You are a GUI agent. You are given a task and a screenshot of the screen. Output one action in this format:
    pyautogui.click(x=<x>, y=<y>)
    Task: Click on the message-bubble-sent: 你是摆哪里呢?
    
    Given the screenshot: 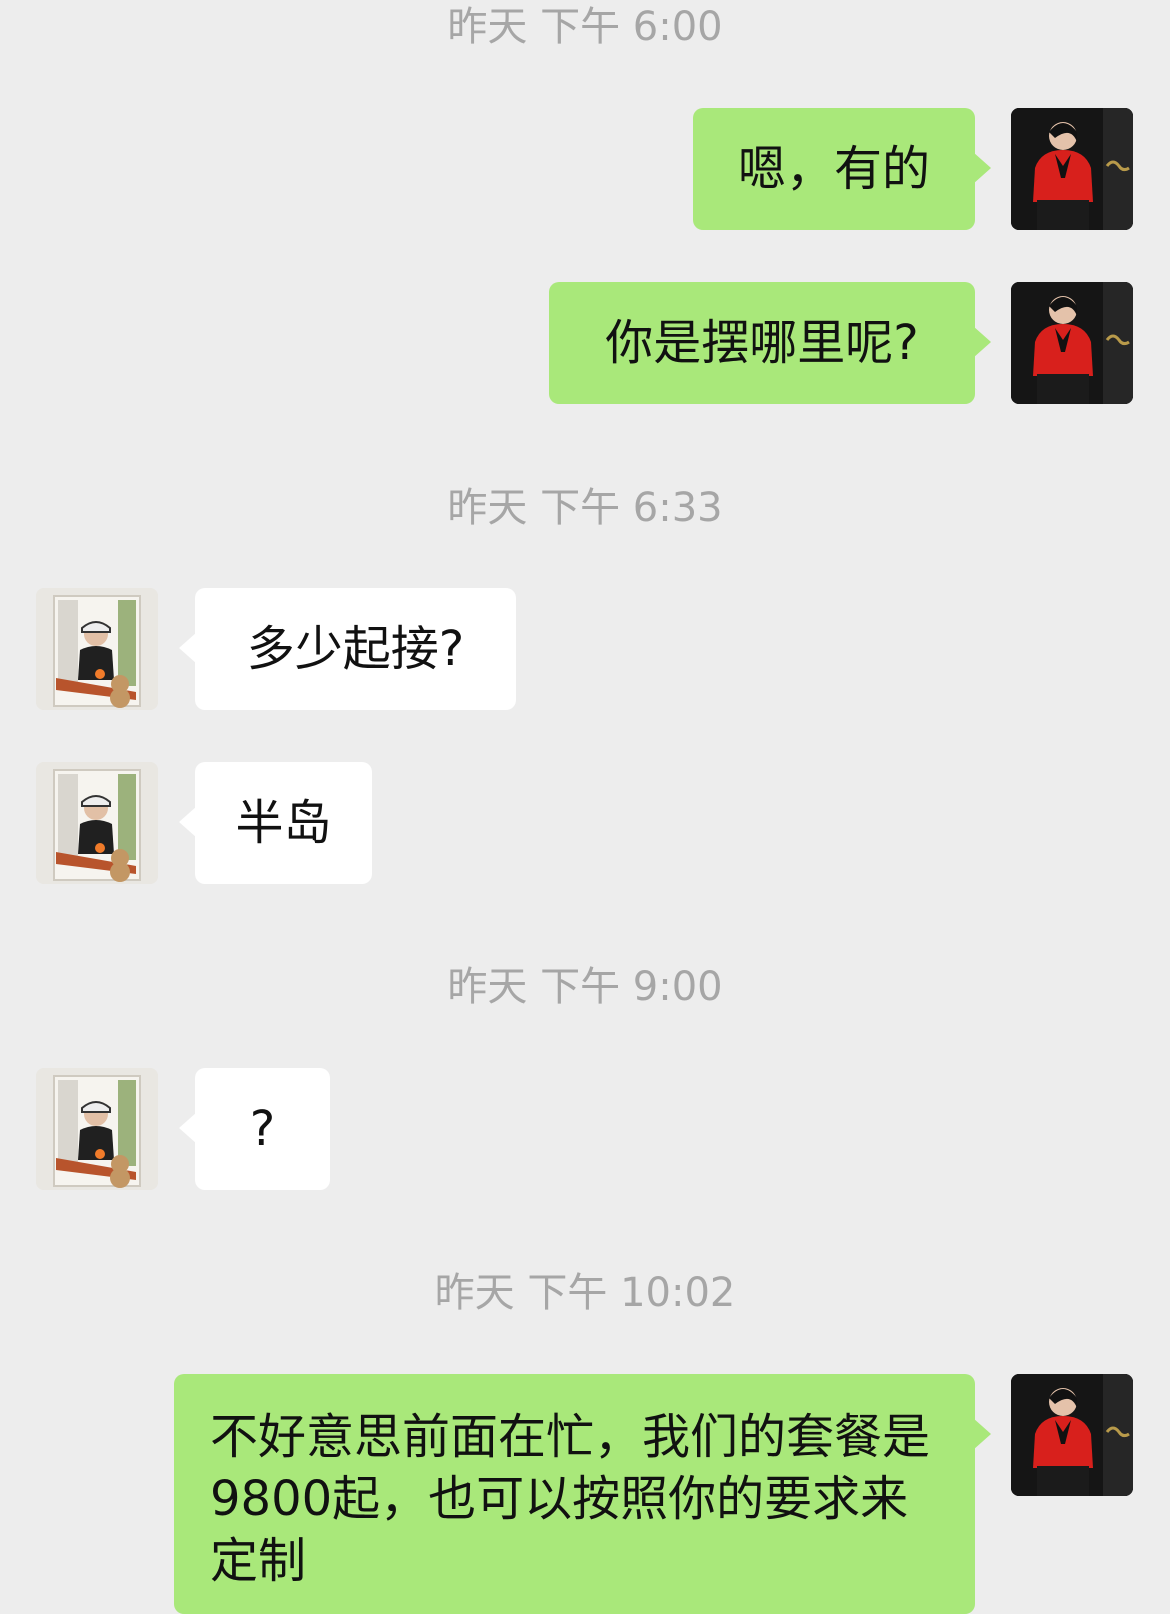 What is the action you would take?
    pyautogui.click(x=770, y=343)
    